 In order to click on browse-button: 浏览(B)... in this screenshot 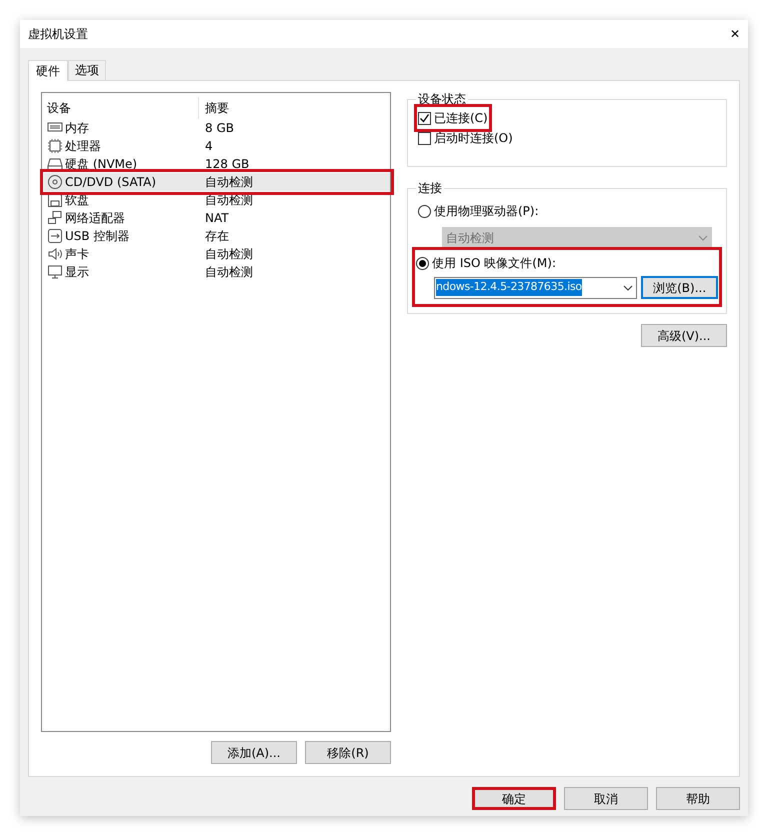, I will do `click(679, 287)`.